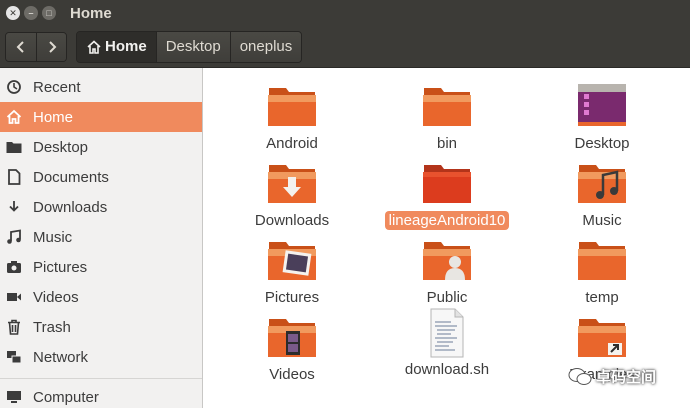 The width and height of the screenshot is (690, 408). I want to click on sidebar-item-label: Music, so click(53, 237).